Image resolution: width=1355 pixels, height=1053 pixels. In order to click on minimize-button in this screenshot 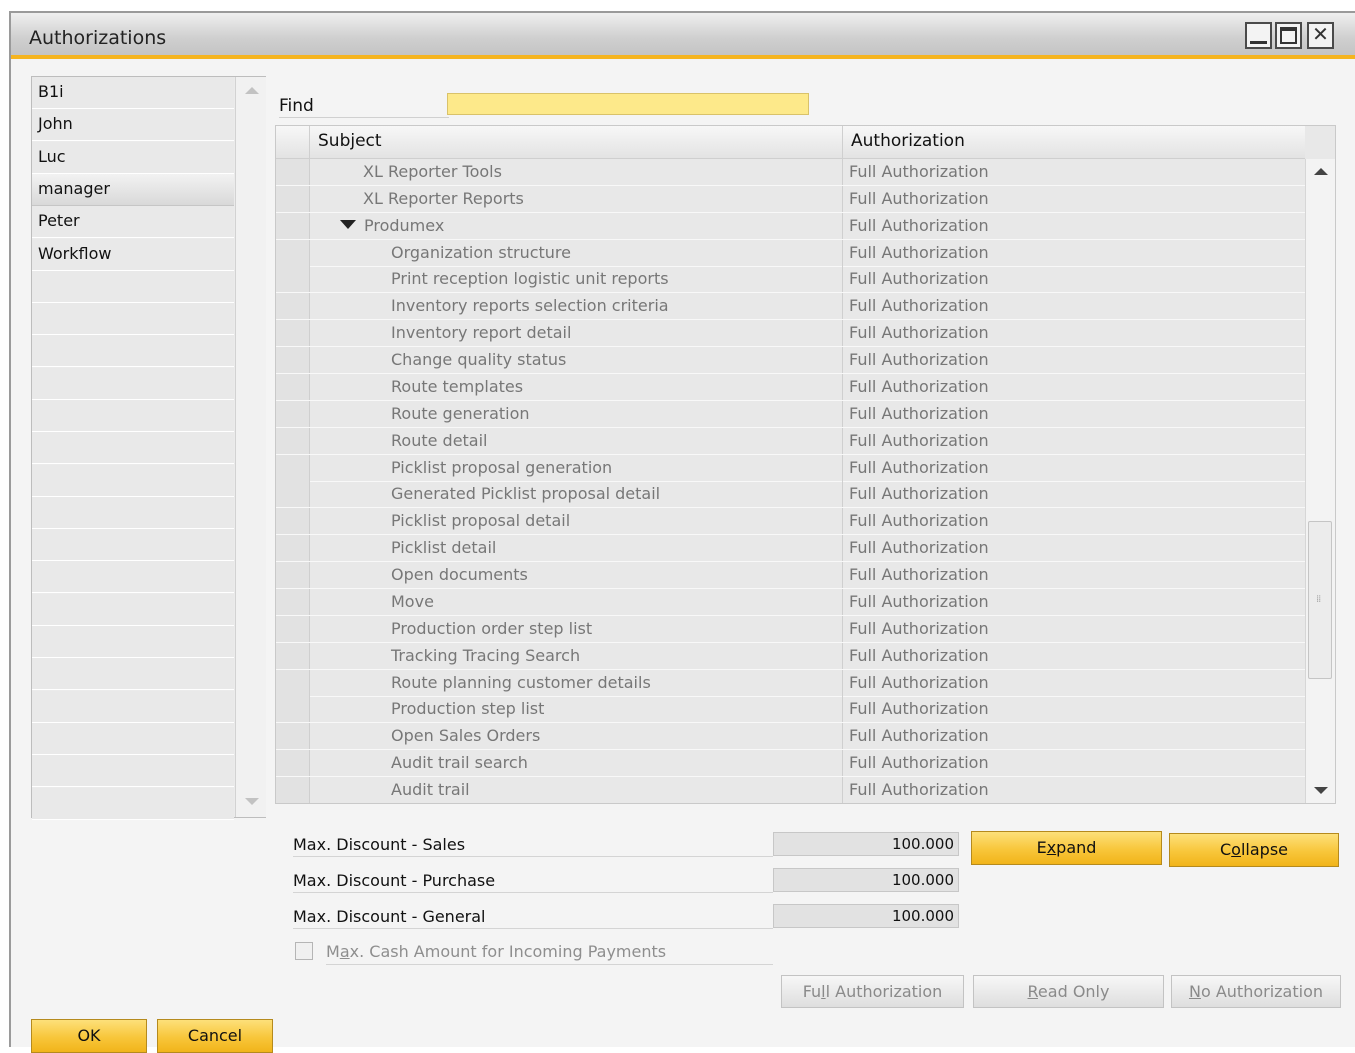, I will do `click(1258, 35)`.